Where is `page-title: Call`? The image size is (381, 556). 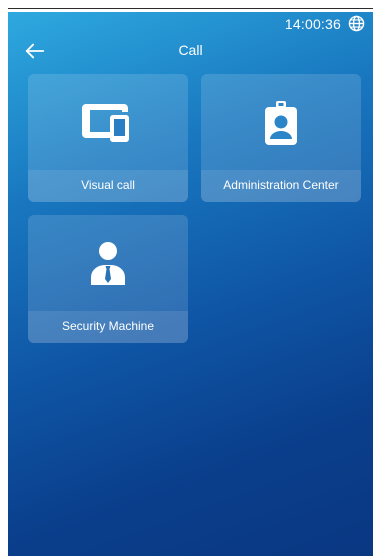
page-title: Call is located at coordinates (190, 50).